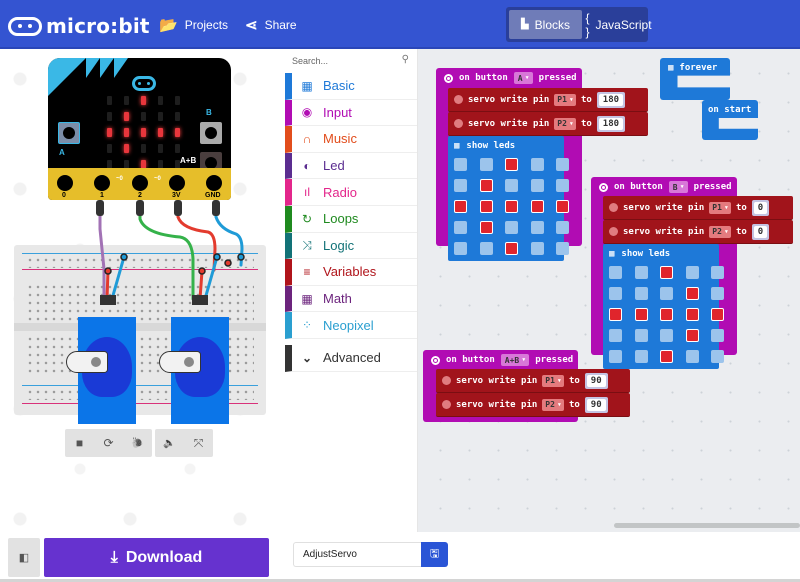 This screenshot has height=582, width=800. Describe the element at coordinates (87, 362) in the screenshot. I see `servo-horn` at that location.